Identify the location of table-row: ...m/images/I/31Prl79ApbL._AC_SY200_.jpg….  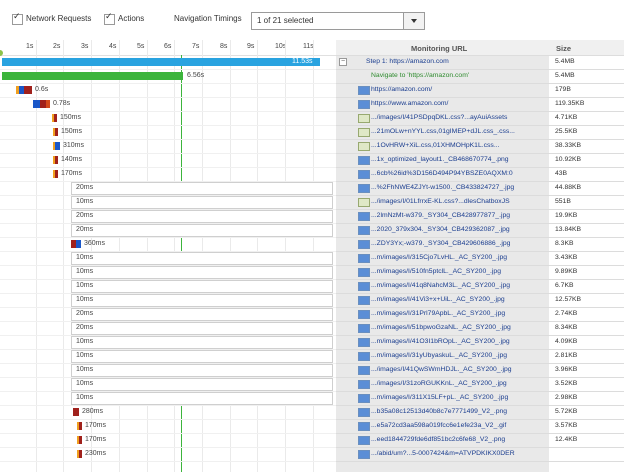
(480, 314).